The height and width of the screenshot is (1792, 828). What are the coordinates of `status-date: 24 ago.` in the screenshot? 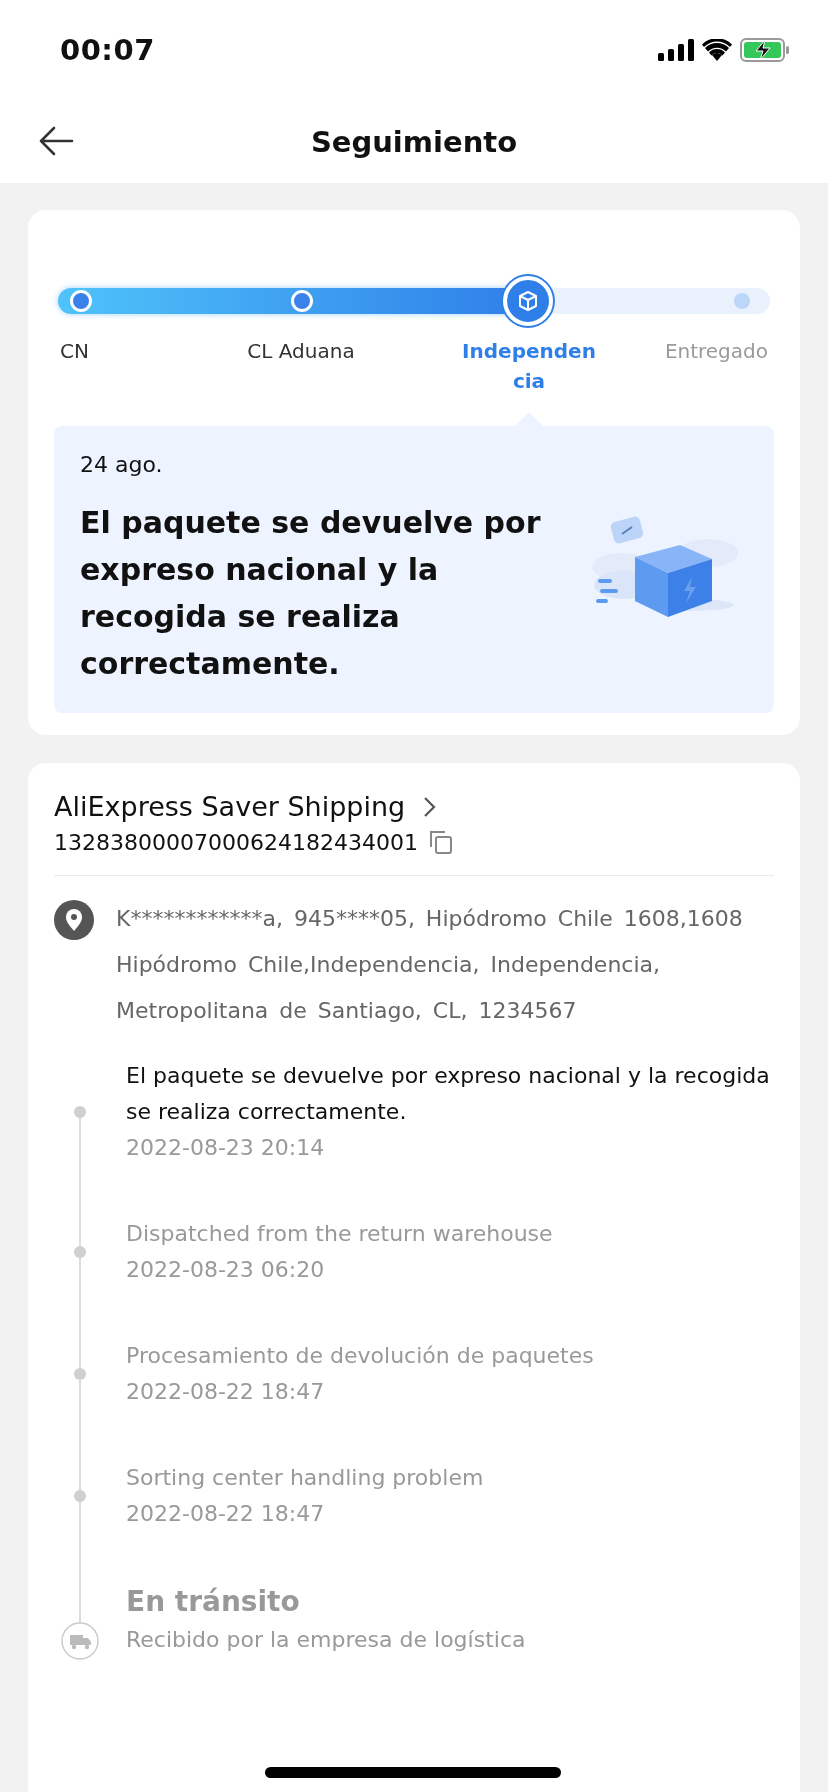 It's located at (122, 464).